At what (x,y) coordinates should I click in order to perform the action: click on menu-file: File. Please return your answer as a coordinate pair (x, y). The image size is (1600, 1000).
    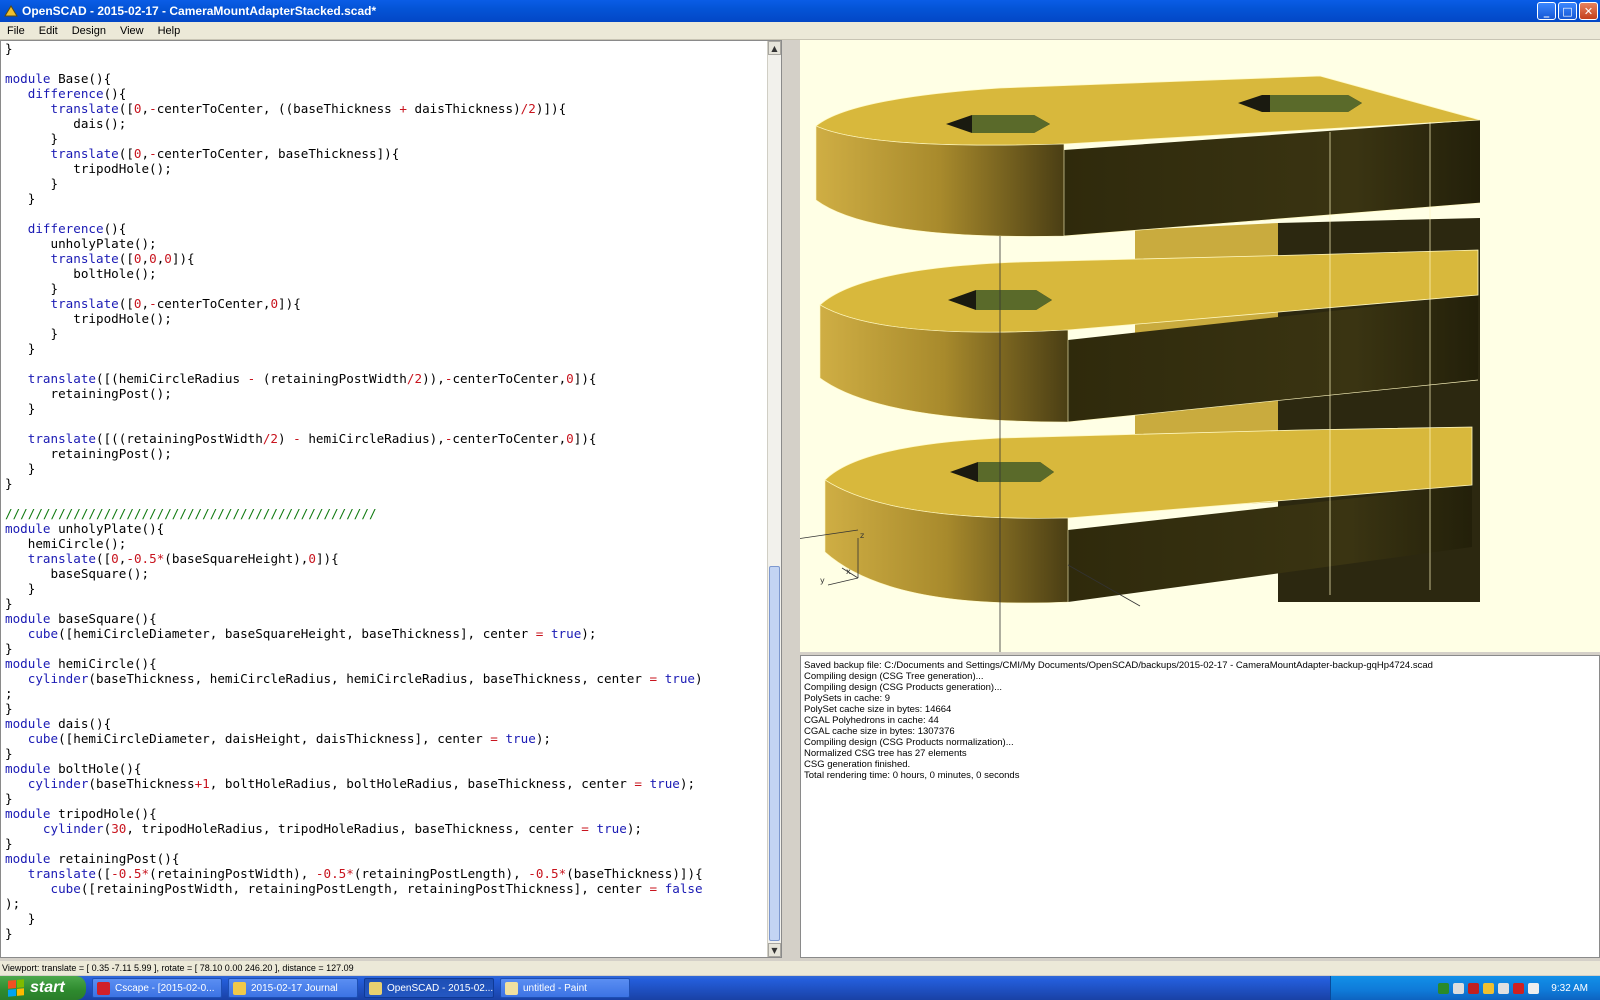
    Looking at the image, I should click on (16, 31).